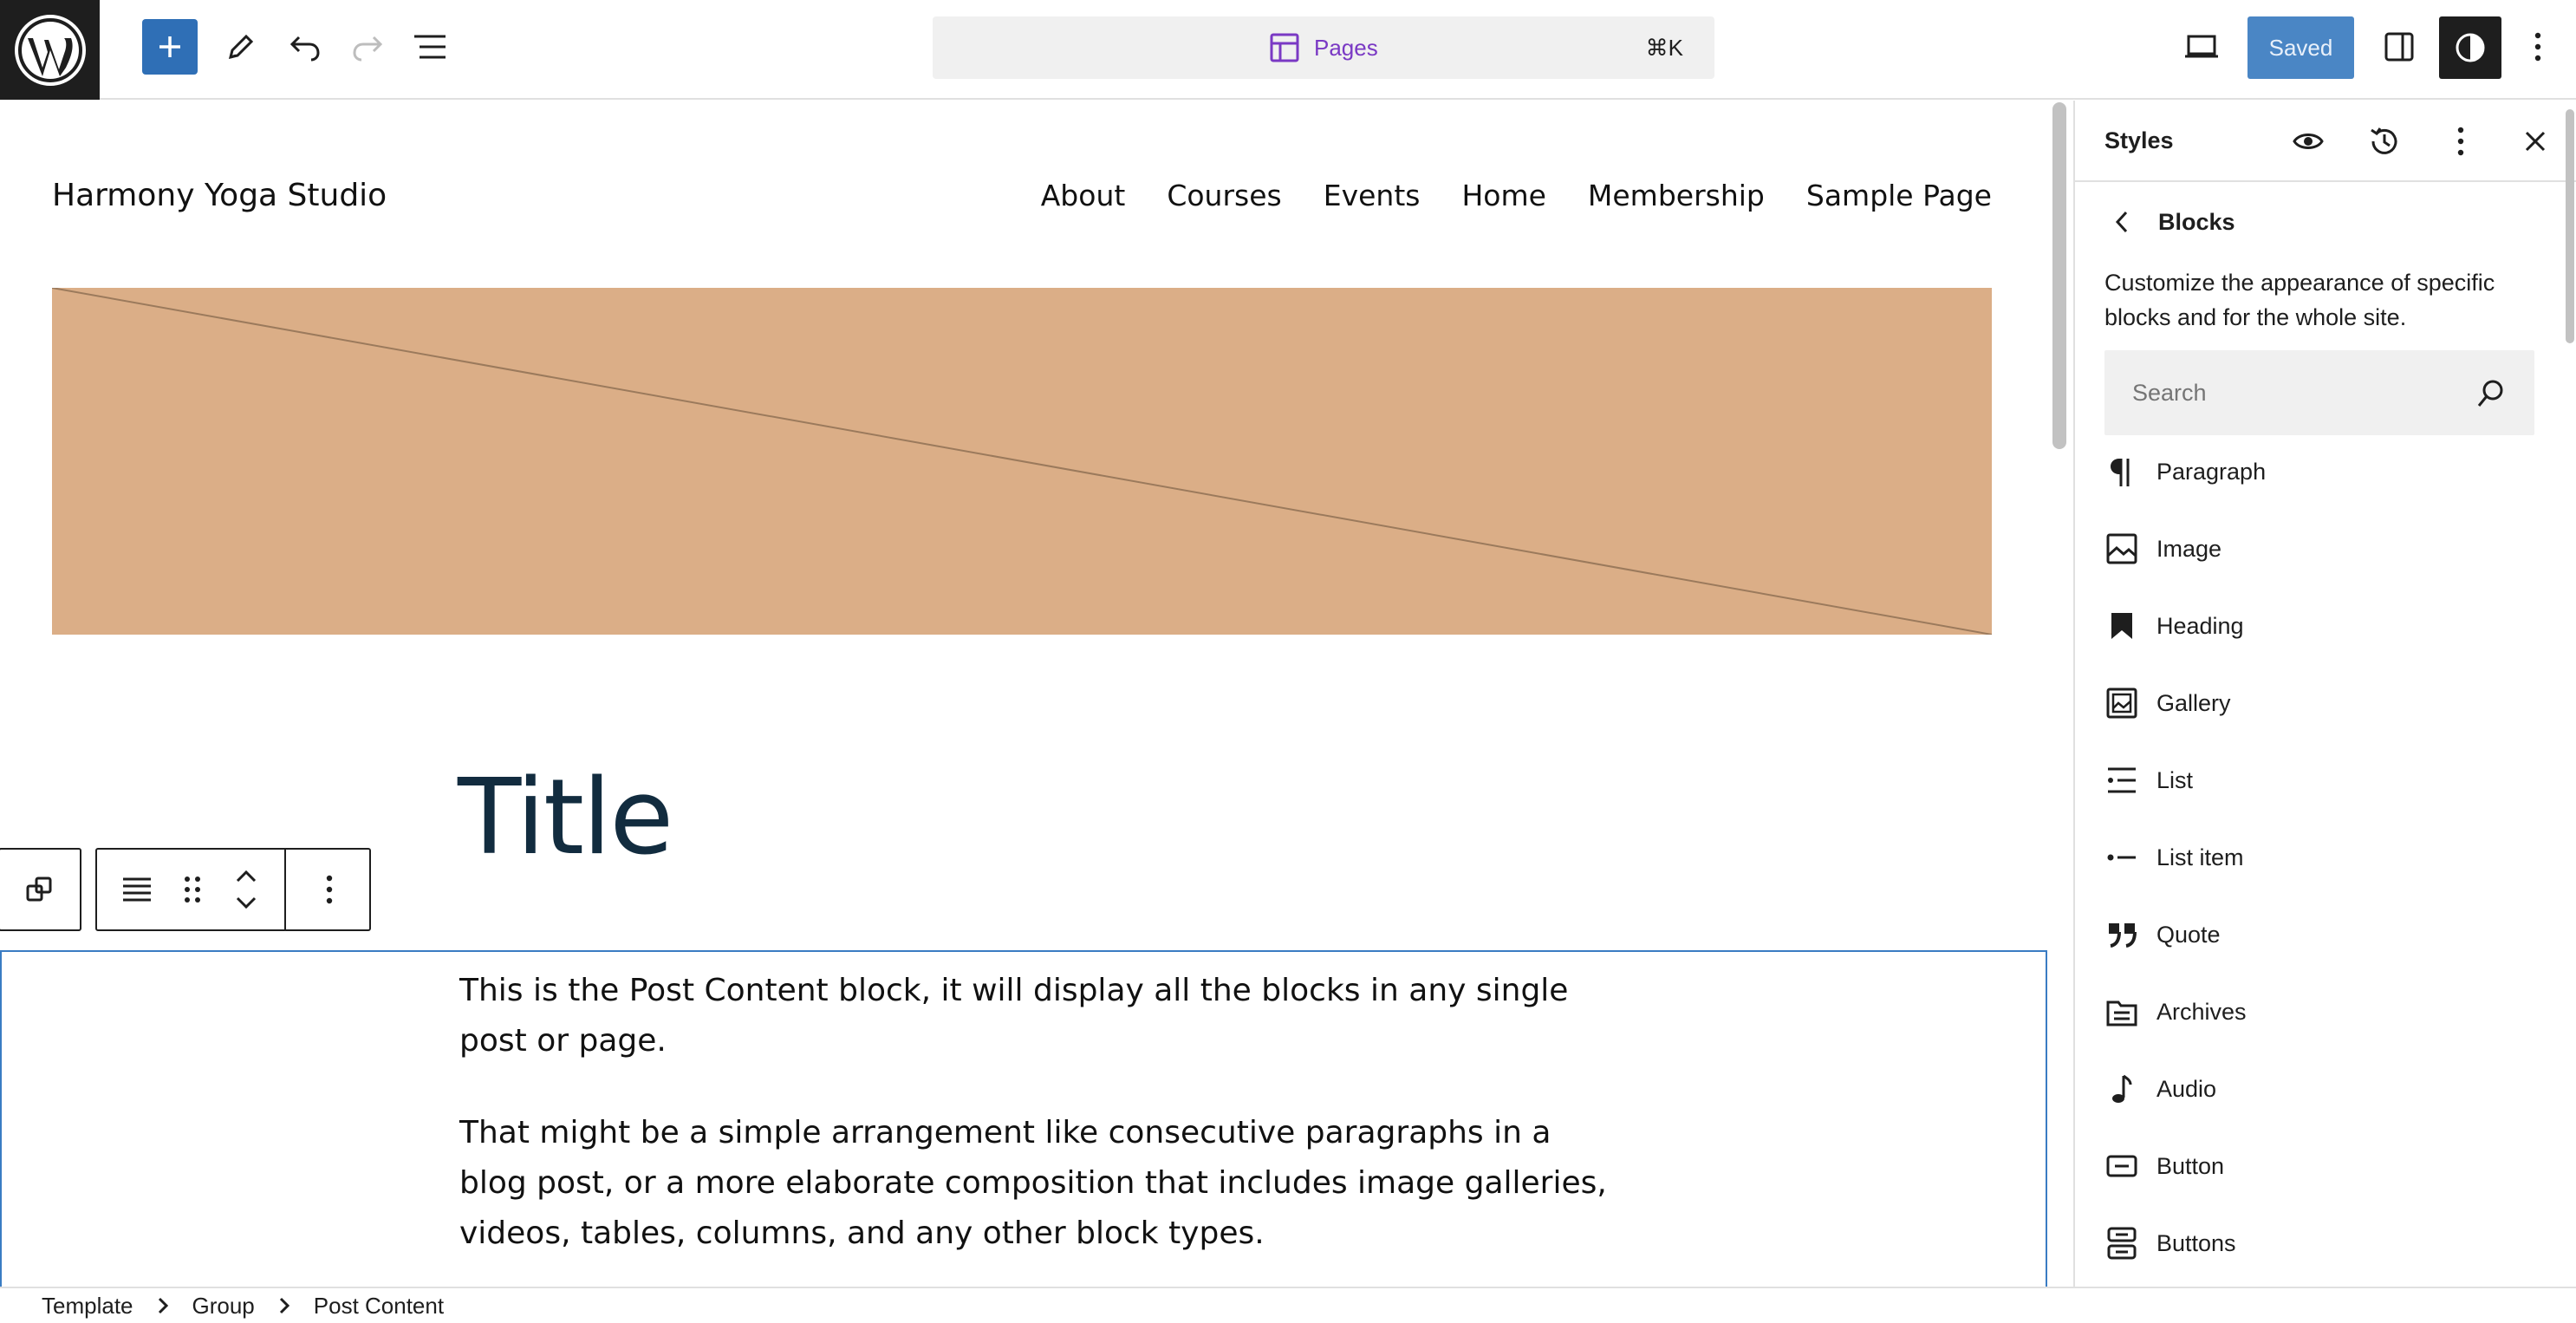 Image resolution: width=2576 pixels, height=1323 pixels. Describe the element at coordinates (2321, 858) in the screenshot. I see `block-item-list-item: List item` at that location.